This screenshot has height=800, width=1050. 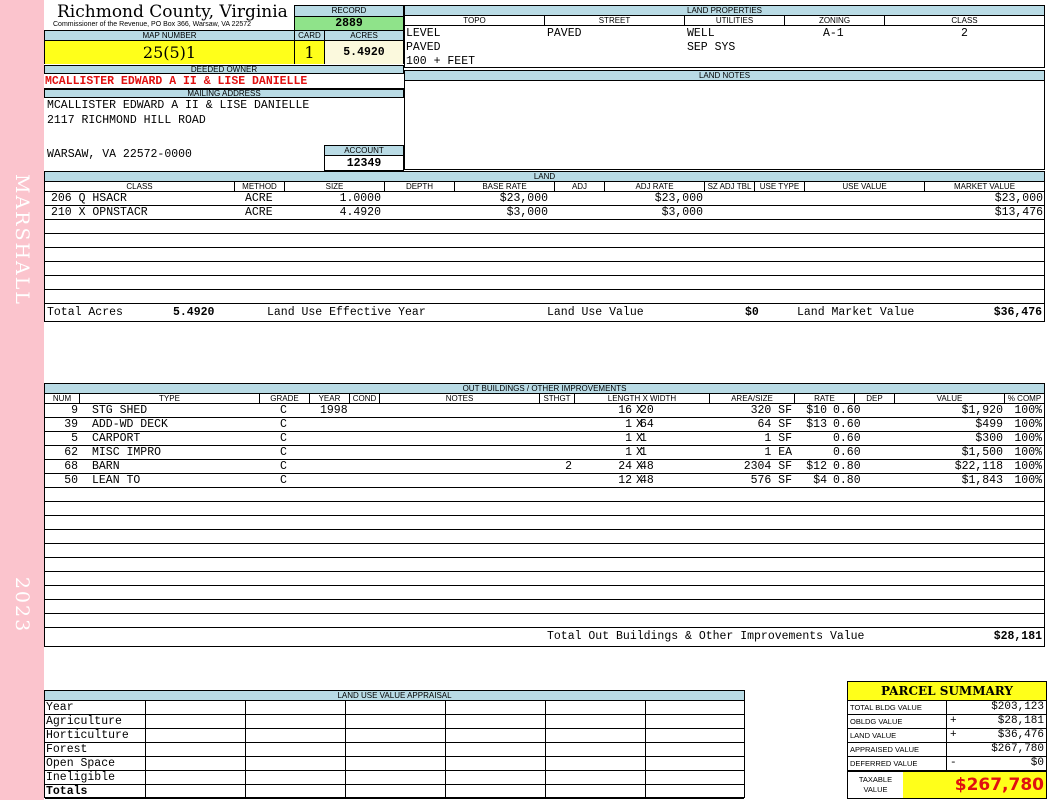 I want to click on account-box: ACCOUNT 12349, so click(x=364, y=158).